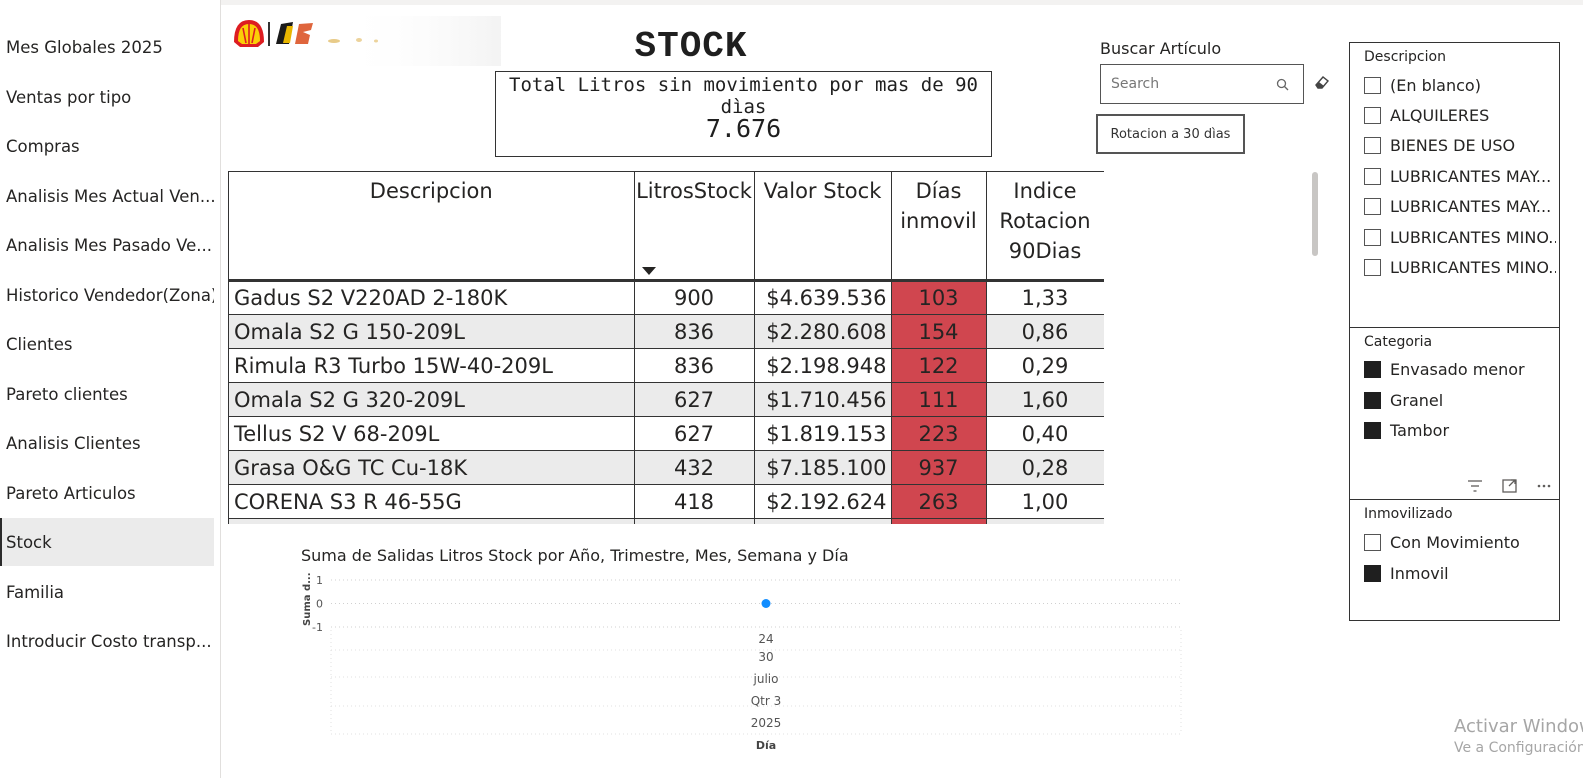  I want to click on cell-litros-stock: 418, so click(694, 501).